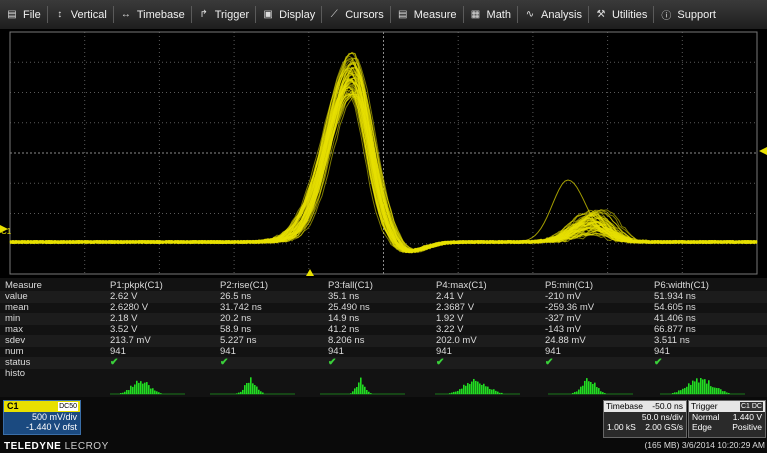 This screenshot has height=453, width=767. Describe the element at coordinates (763, 151) in the screenshot. I see `trigger-level-marker` at that location.